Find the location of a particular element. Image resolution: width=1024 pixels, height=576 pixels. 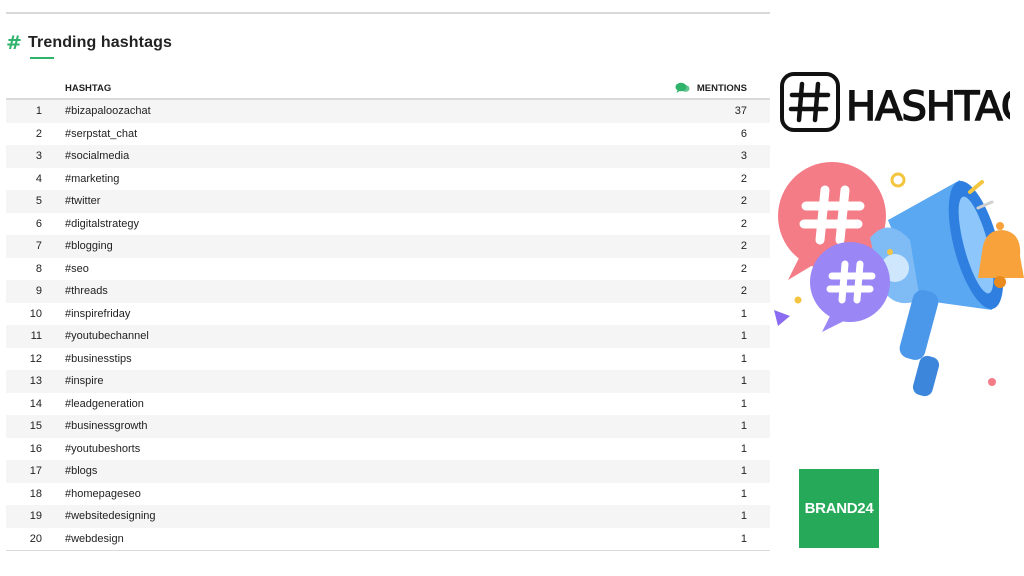

table-header: HASHTAG MENTIONS is located at coordinates (388, 89).